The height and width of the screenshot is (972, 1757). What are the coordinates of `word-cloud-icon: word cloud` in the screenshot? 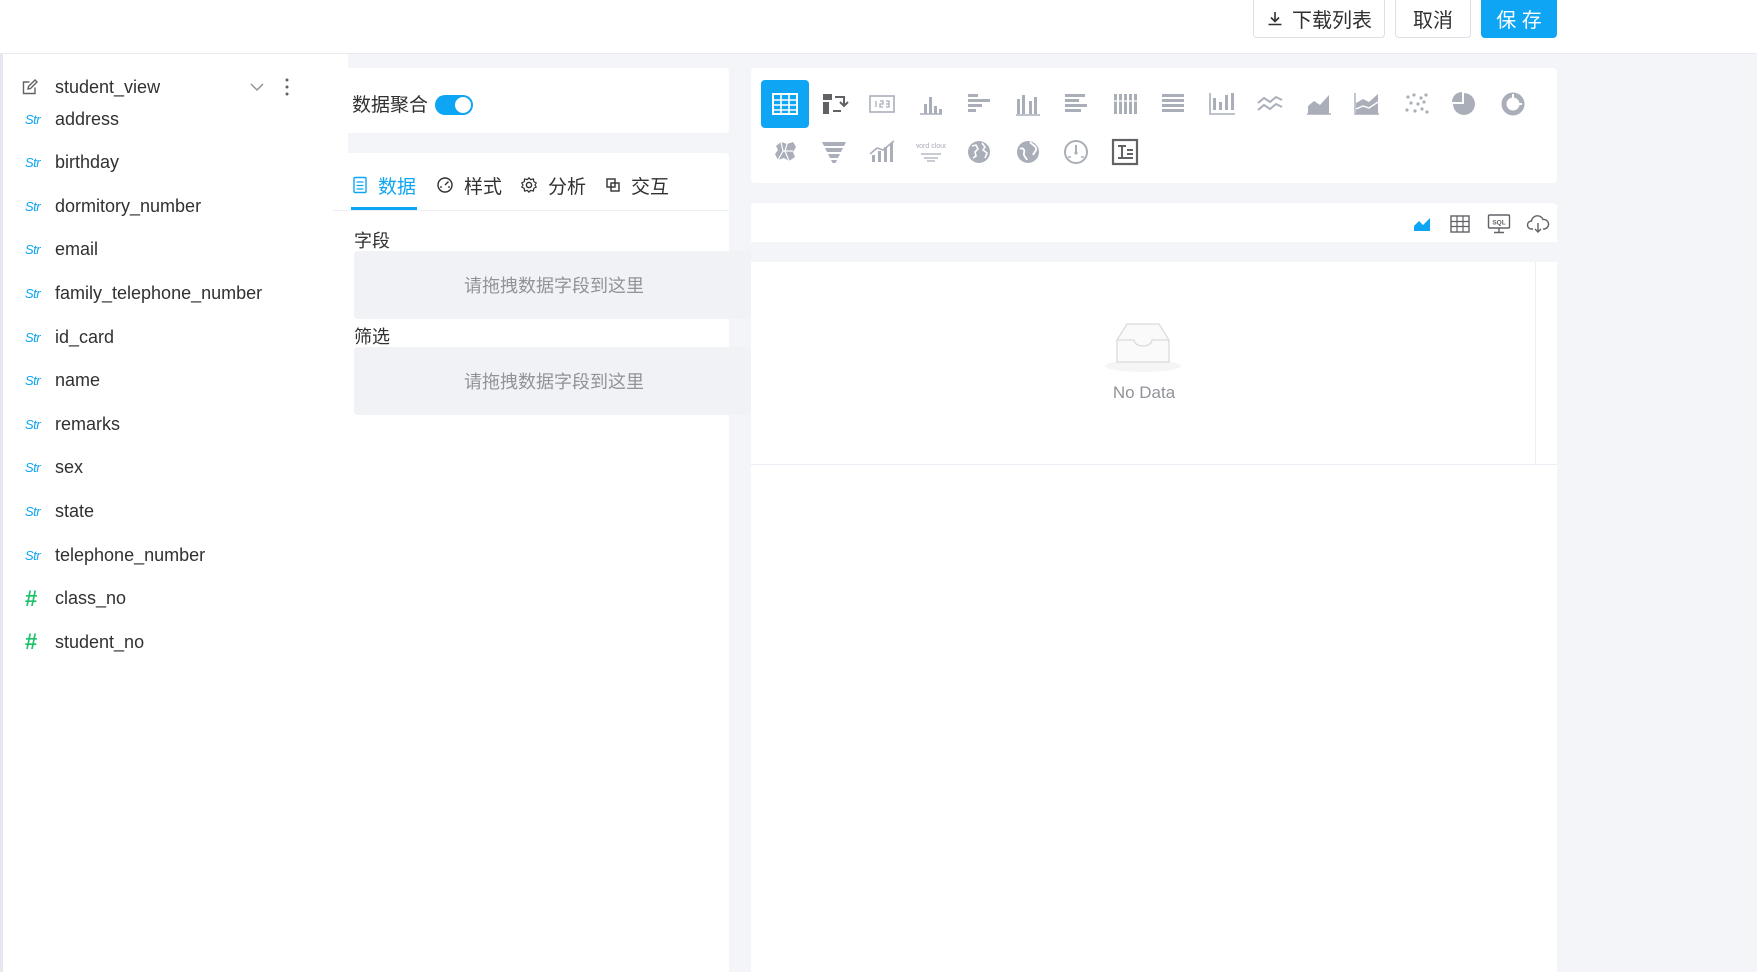 It's located at (931, 152).